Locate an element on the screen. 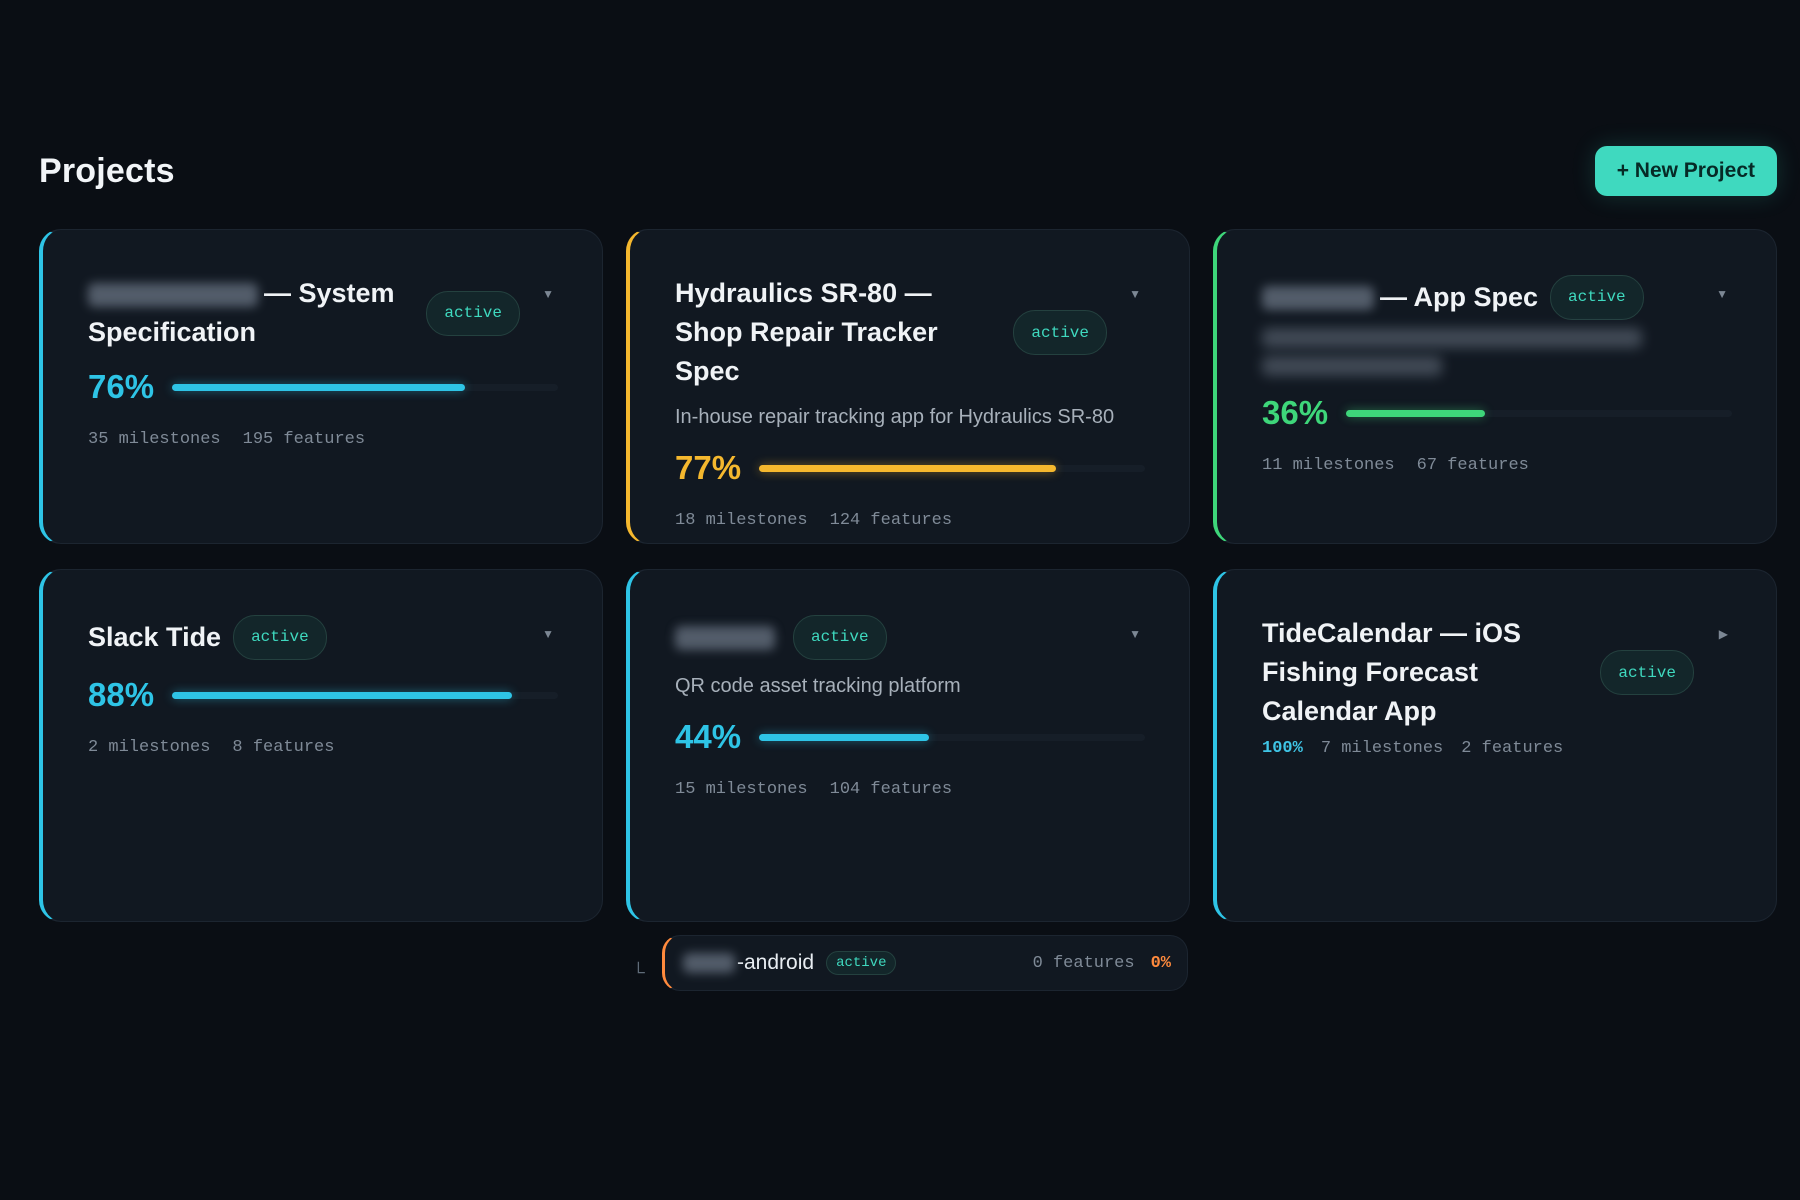 The image size is (1800, 1200). features-count: 124 features is located at coordinates (891, 520).